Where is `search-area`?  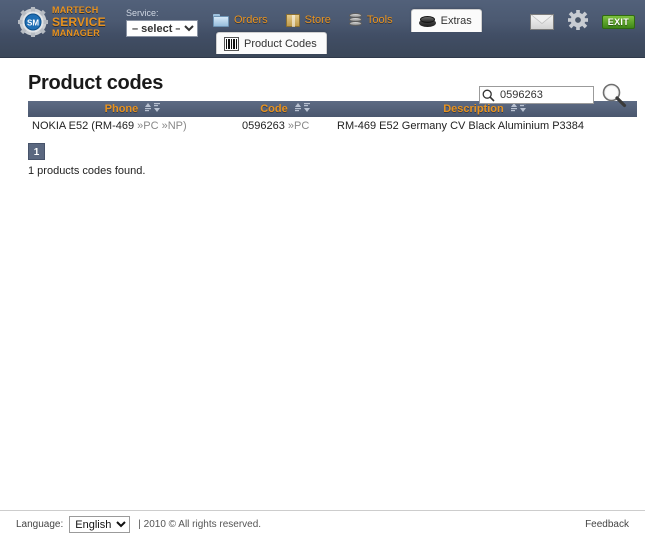
search-area is located at coordinates (553, 95).